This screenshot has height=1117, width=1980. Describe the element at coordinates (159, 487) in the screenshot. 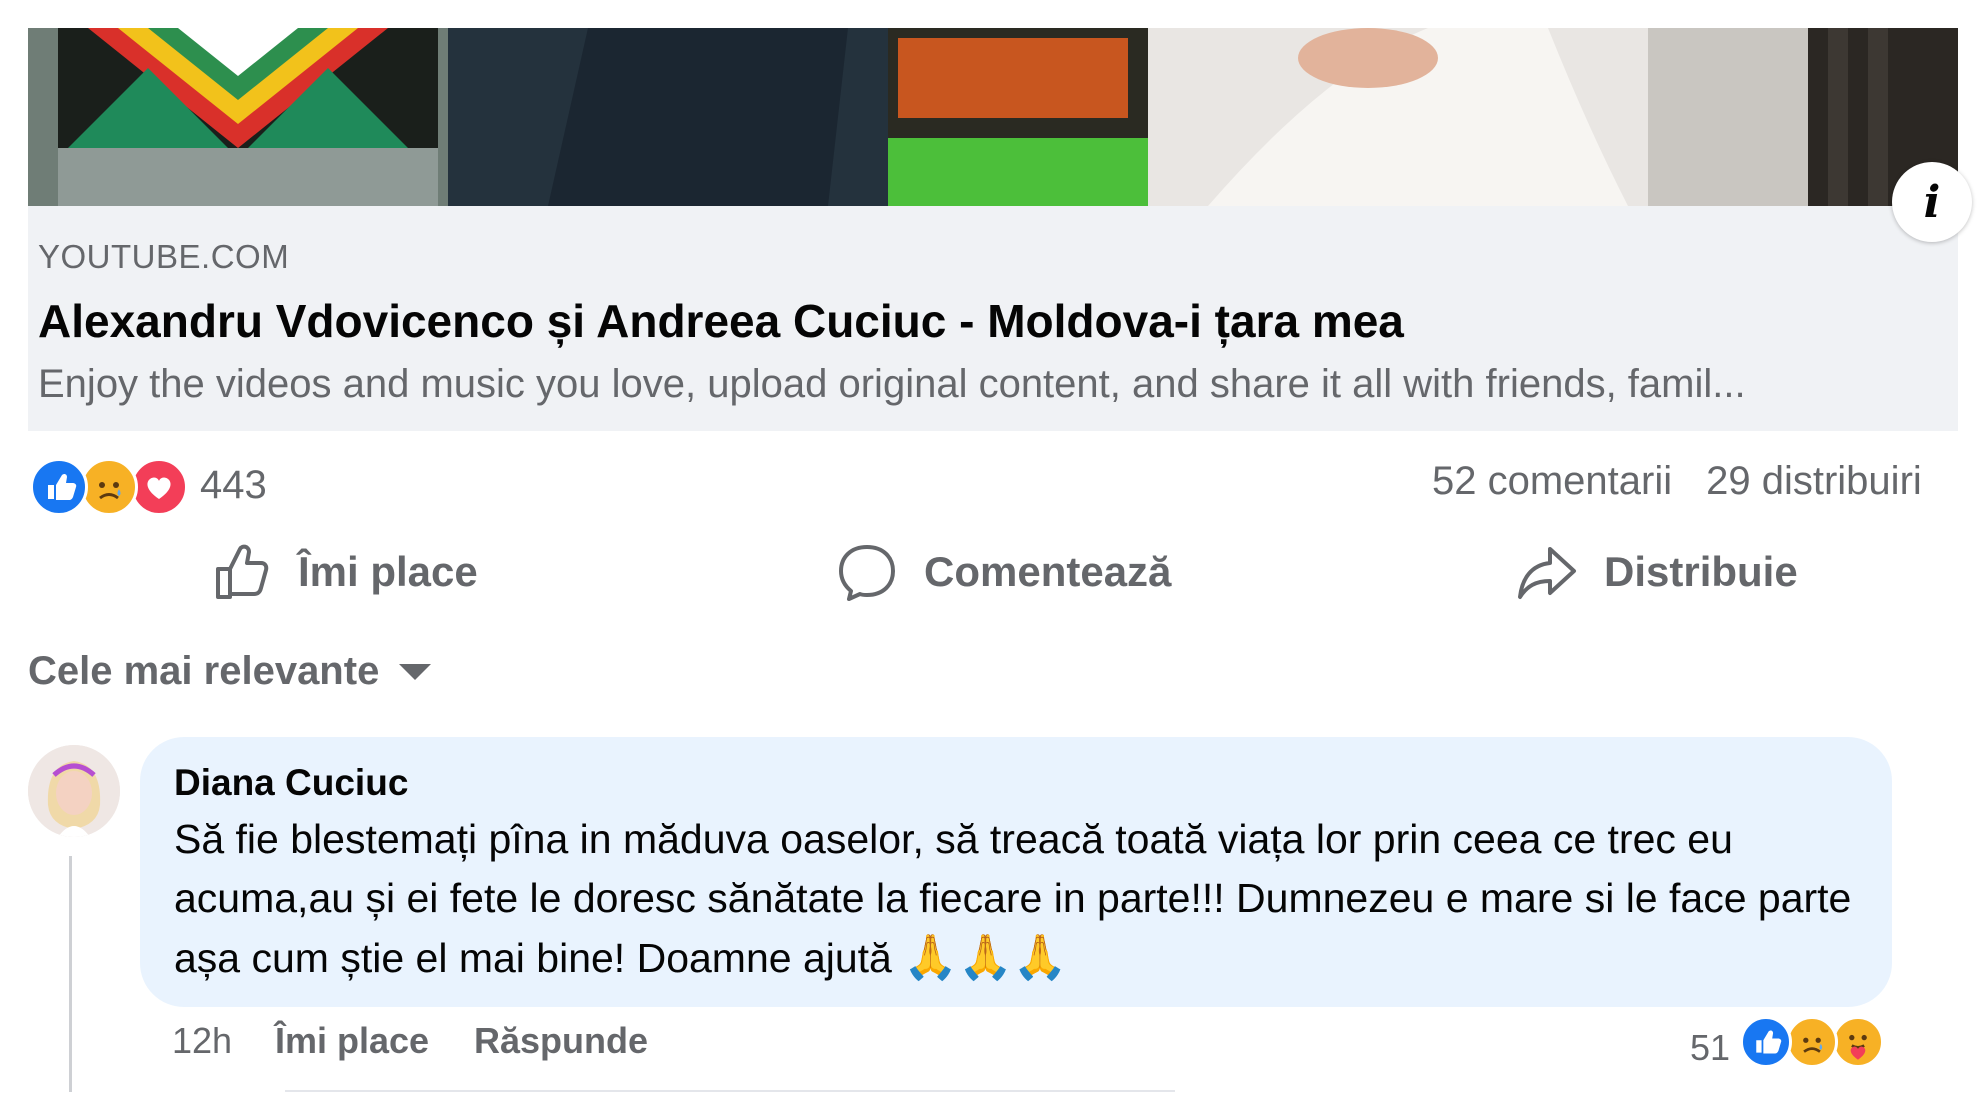

I see `love-icon` at that location.